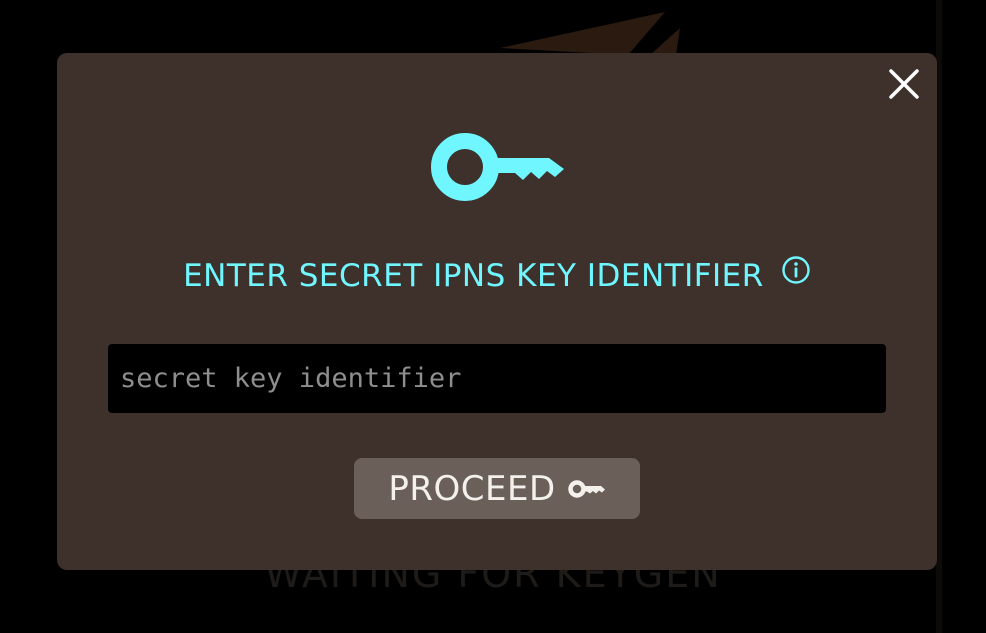  I want to click on close-icon, so click(904, 84).